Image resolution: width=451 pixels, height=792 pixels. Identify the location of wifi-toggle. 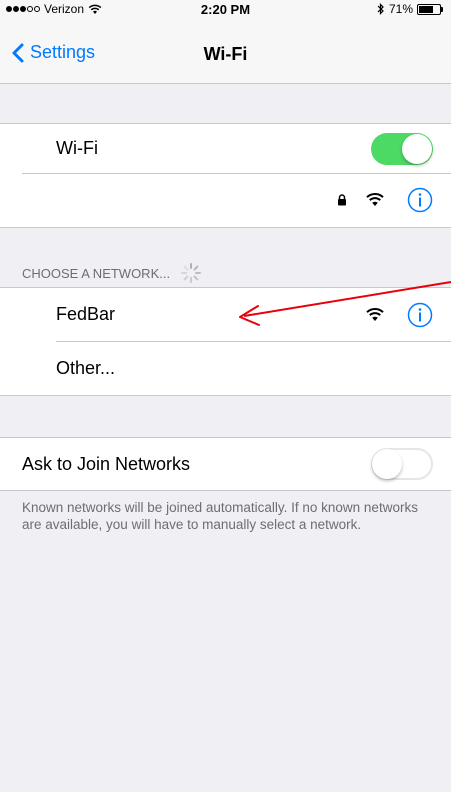
(402, 149).